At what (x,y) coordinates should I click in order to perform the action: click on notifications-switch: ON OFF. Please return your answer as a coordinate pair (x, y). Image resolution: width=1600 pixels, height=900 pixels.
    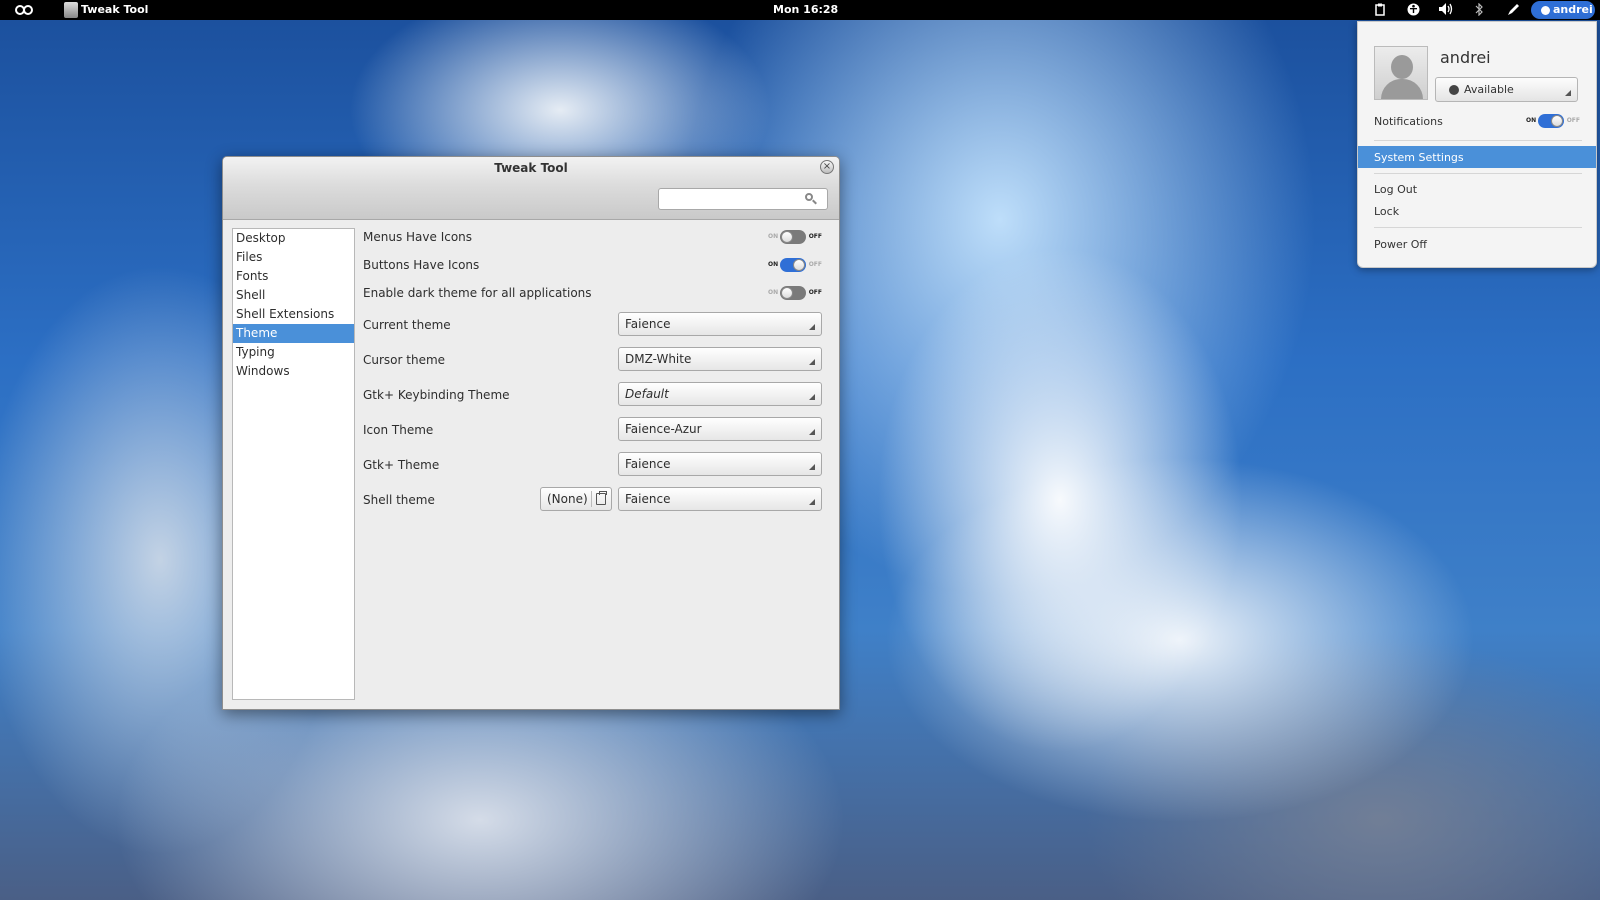
    Looking at the image, I should click on (1553, 121).